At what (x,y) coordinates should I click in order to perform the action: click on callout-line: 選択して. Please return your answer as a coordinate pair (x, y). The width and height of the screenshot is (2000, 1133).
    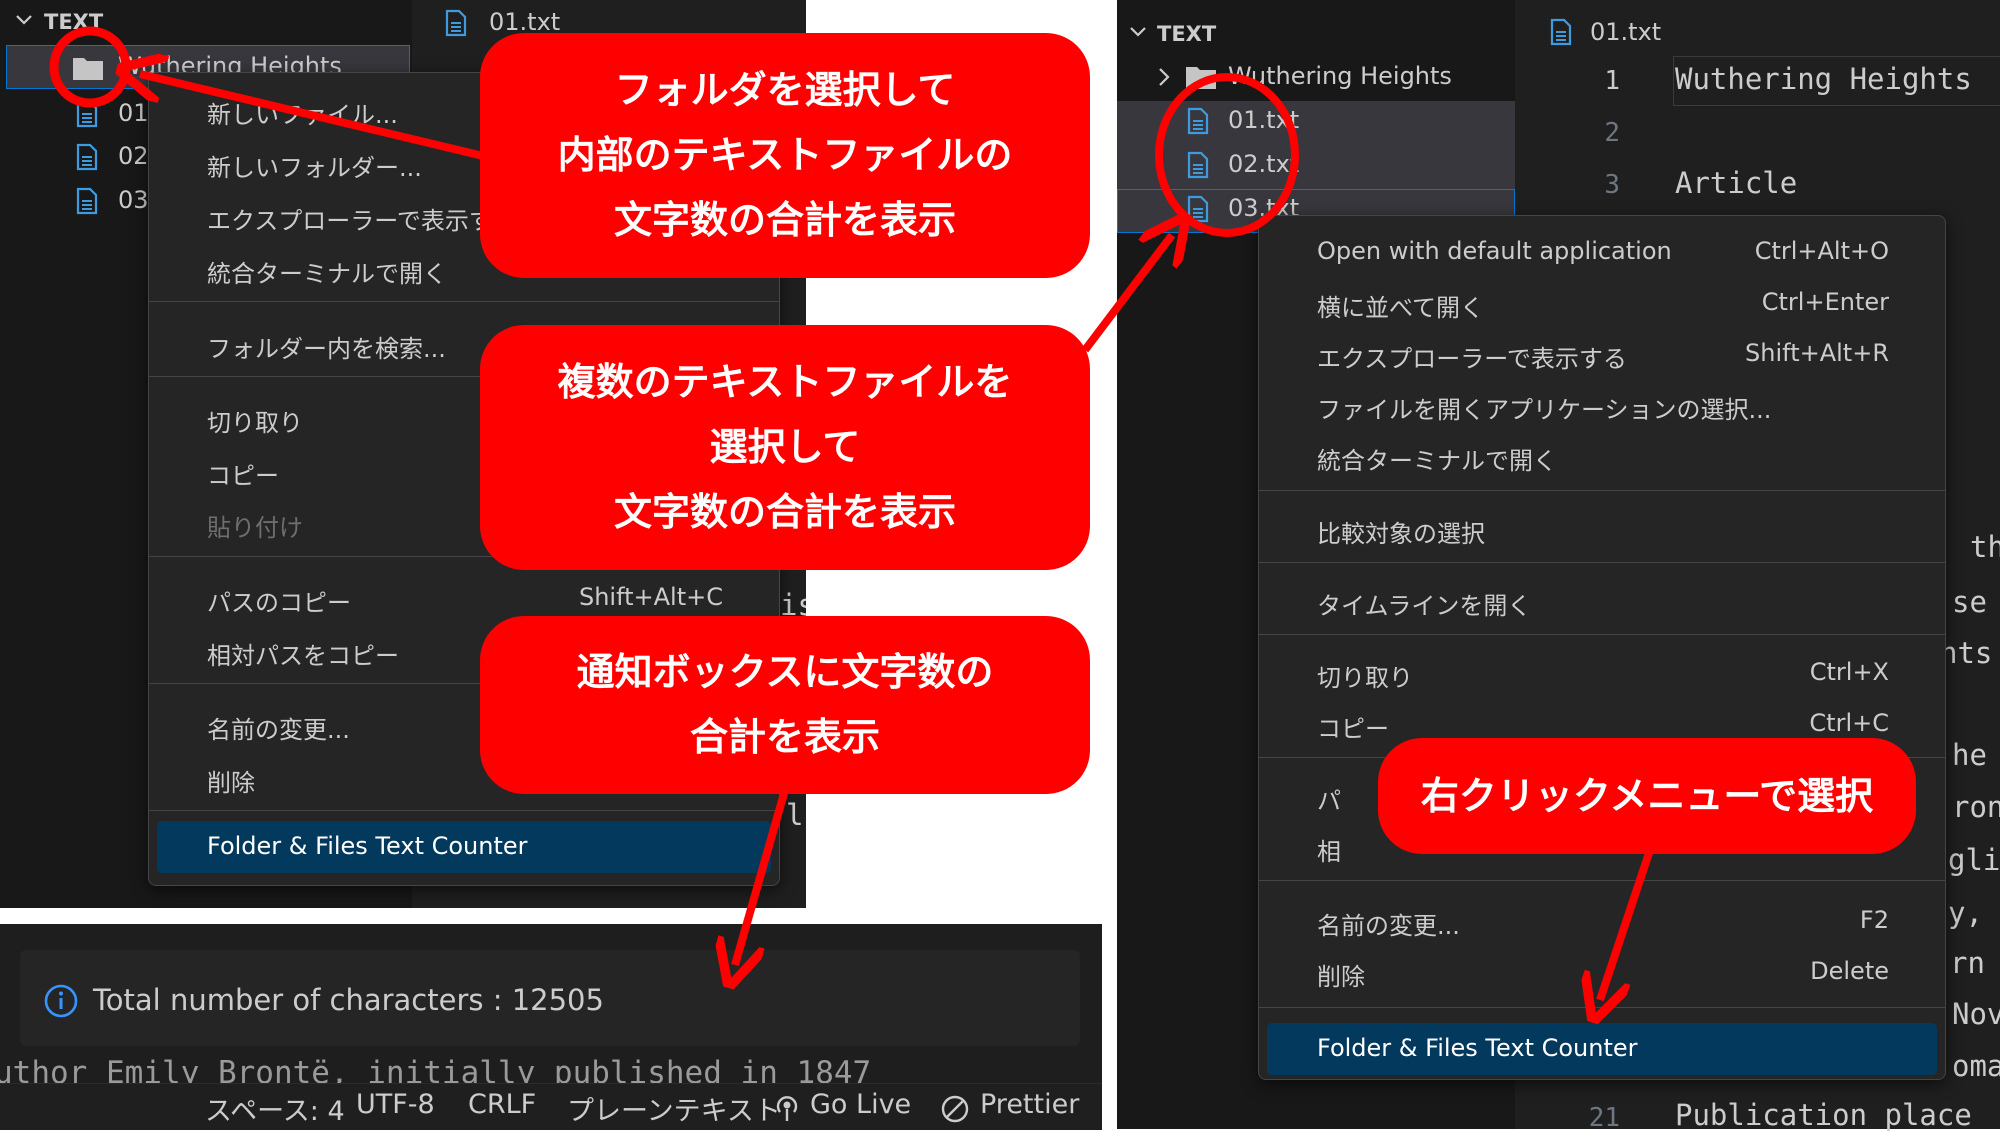
    Looking at the image, I should click on (785, 447).